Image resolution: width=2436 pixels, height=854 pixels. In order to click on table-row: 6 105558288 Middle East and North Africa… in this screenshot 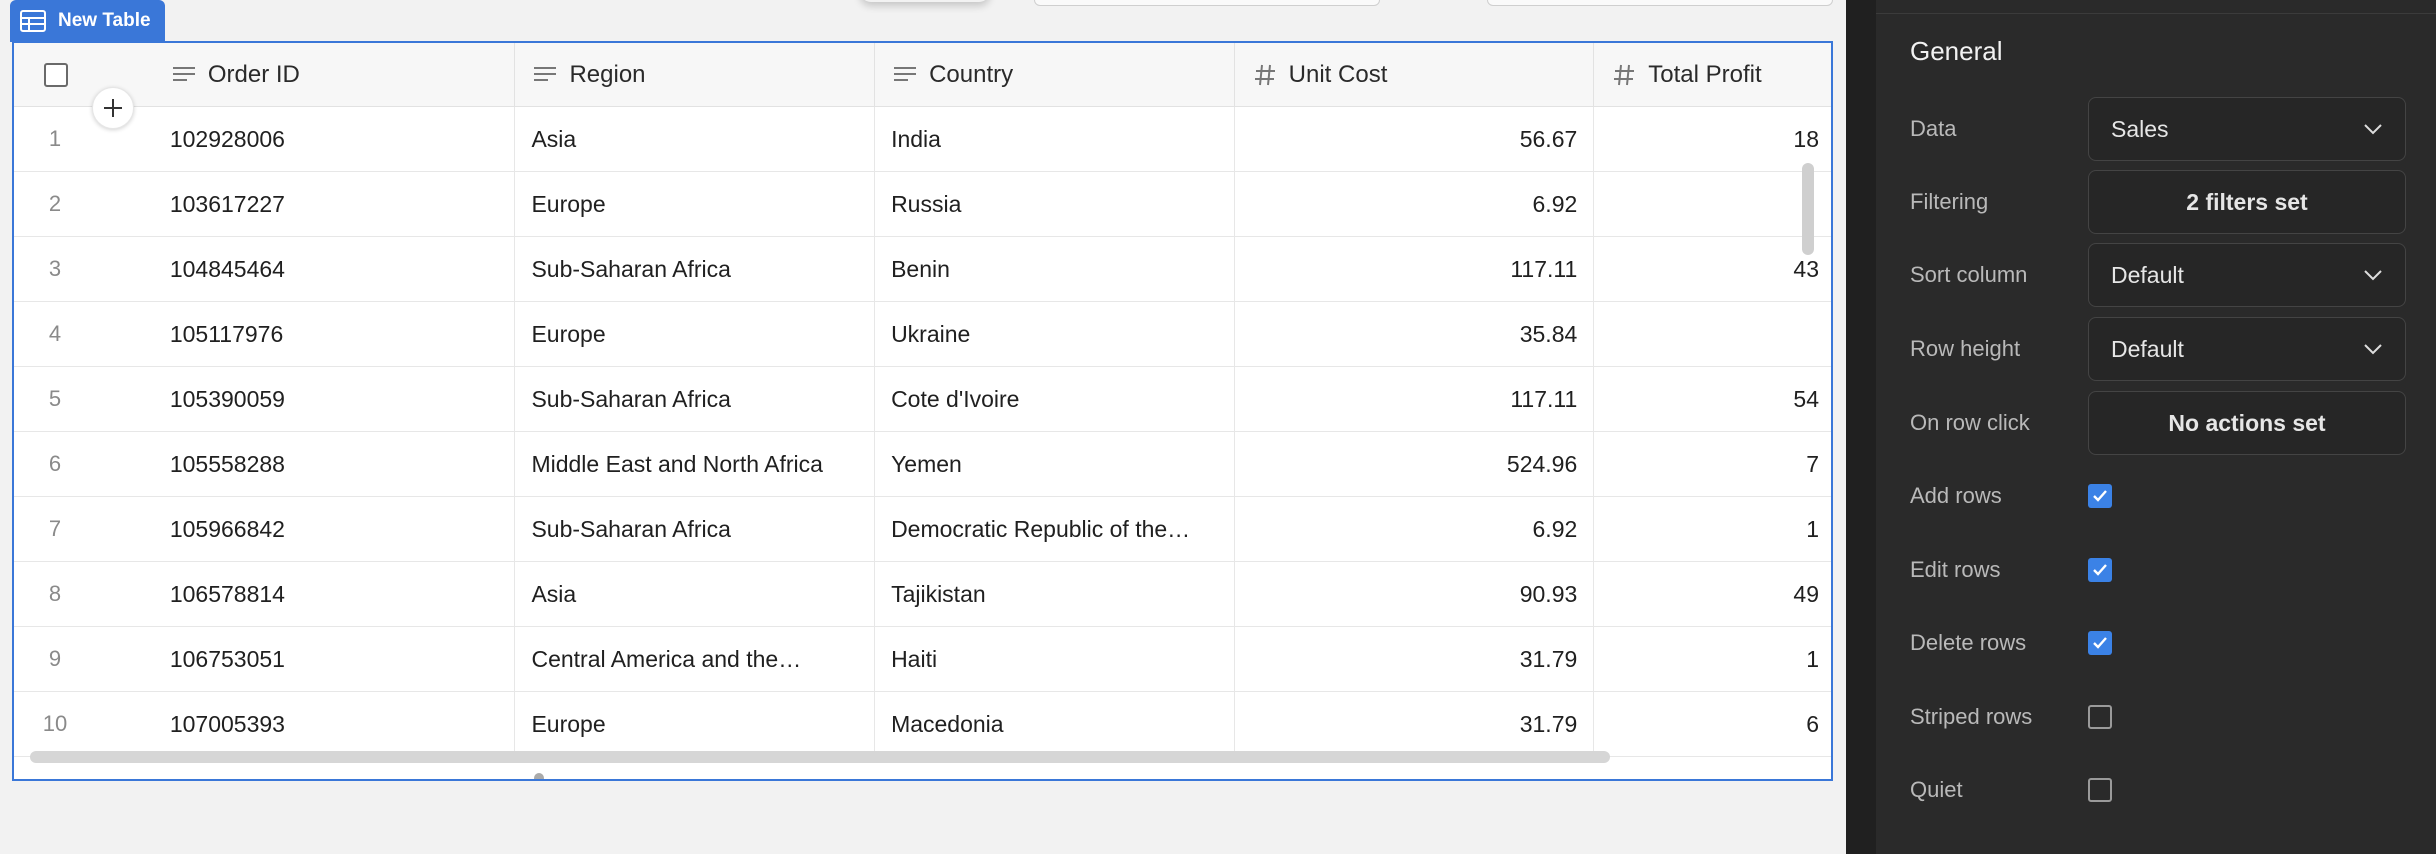, I will do `click(922, 464)`.